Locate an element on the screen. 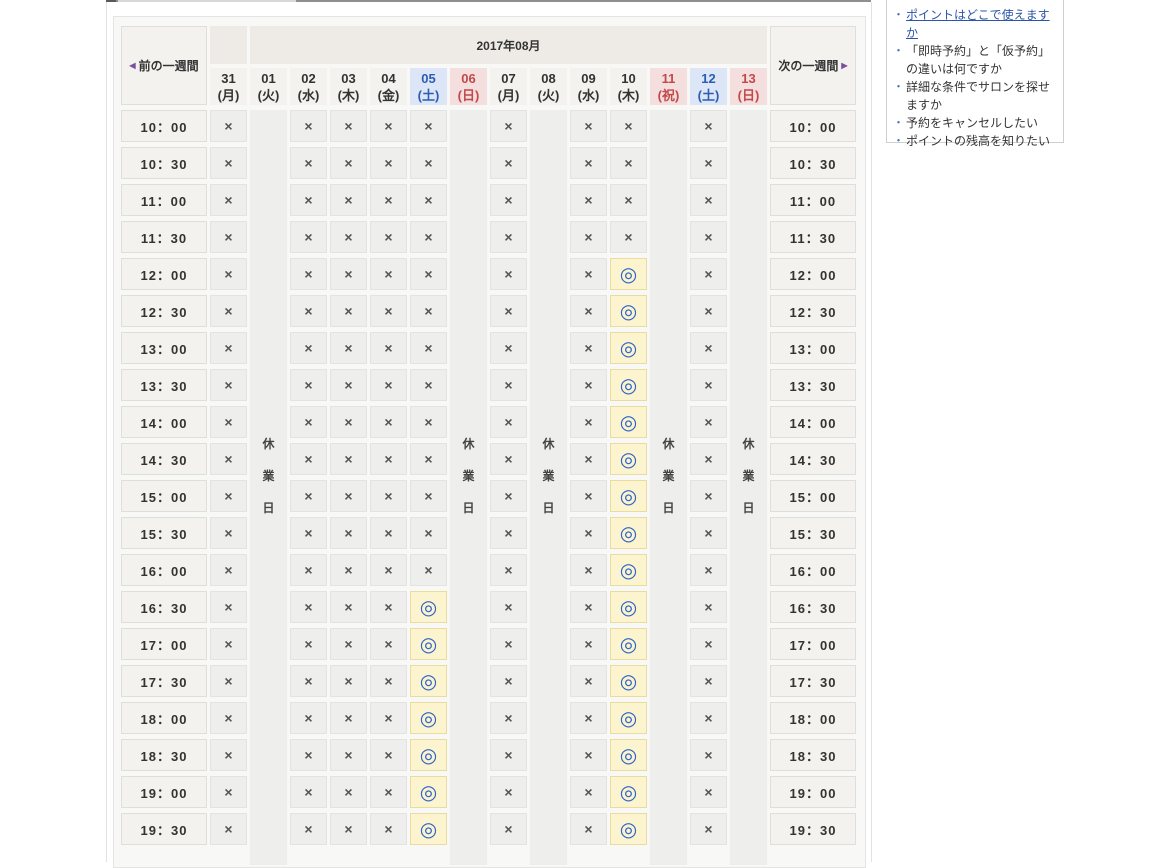  day-header-31: 31 (月) is located at coordinates (228, 86).